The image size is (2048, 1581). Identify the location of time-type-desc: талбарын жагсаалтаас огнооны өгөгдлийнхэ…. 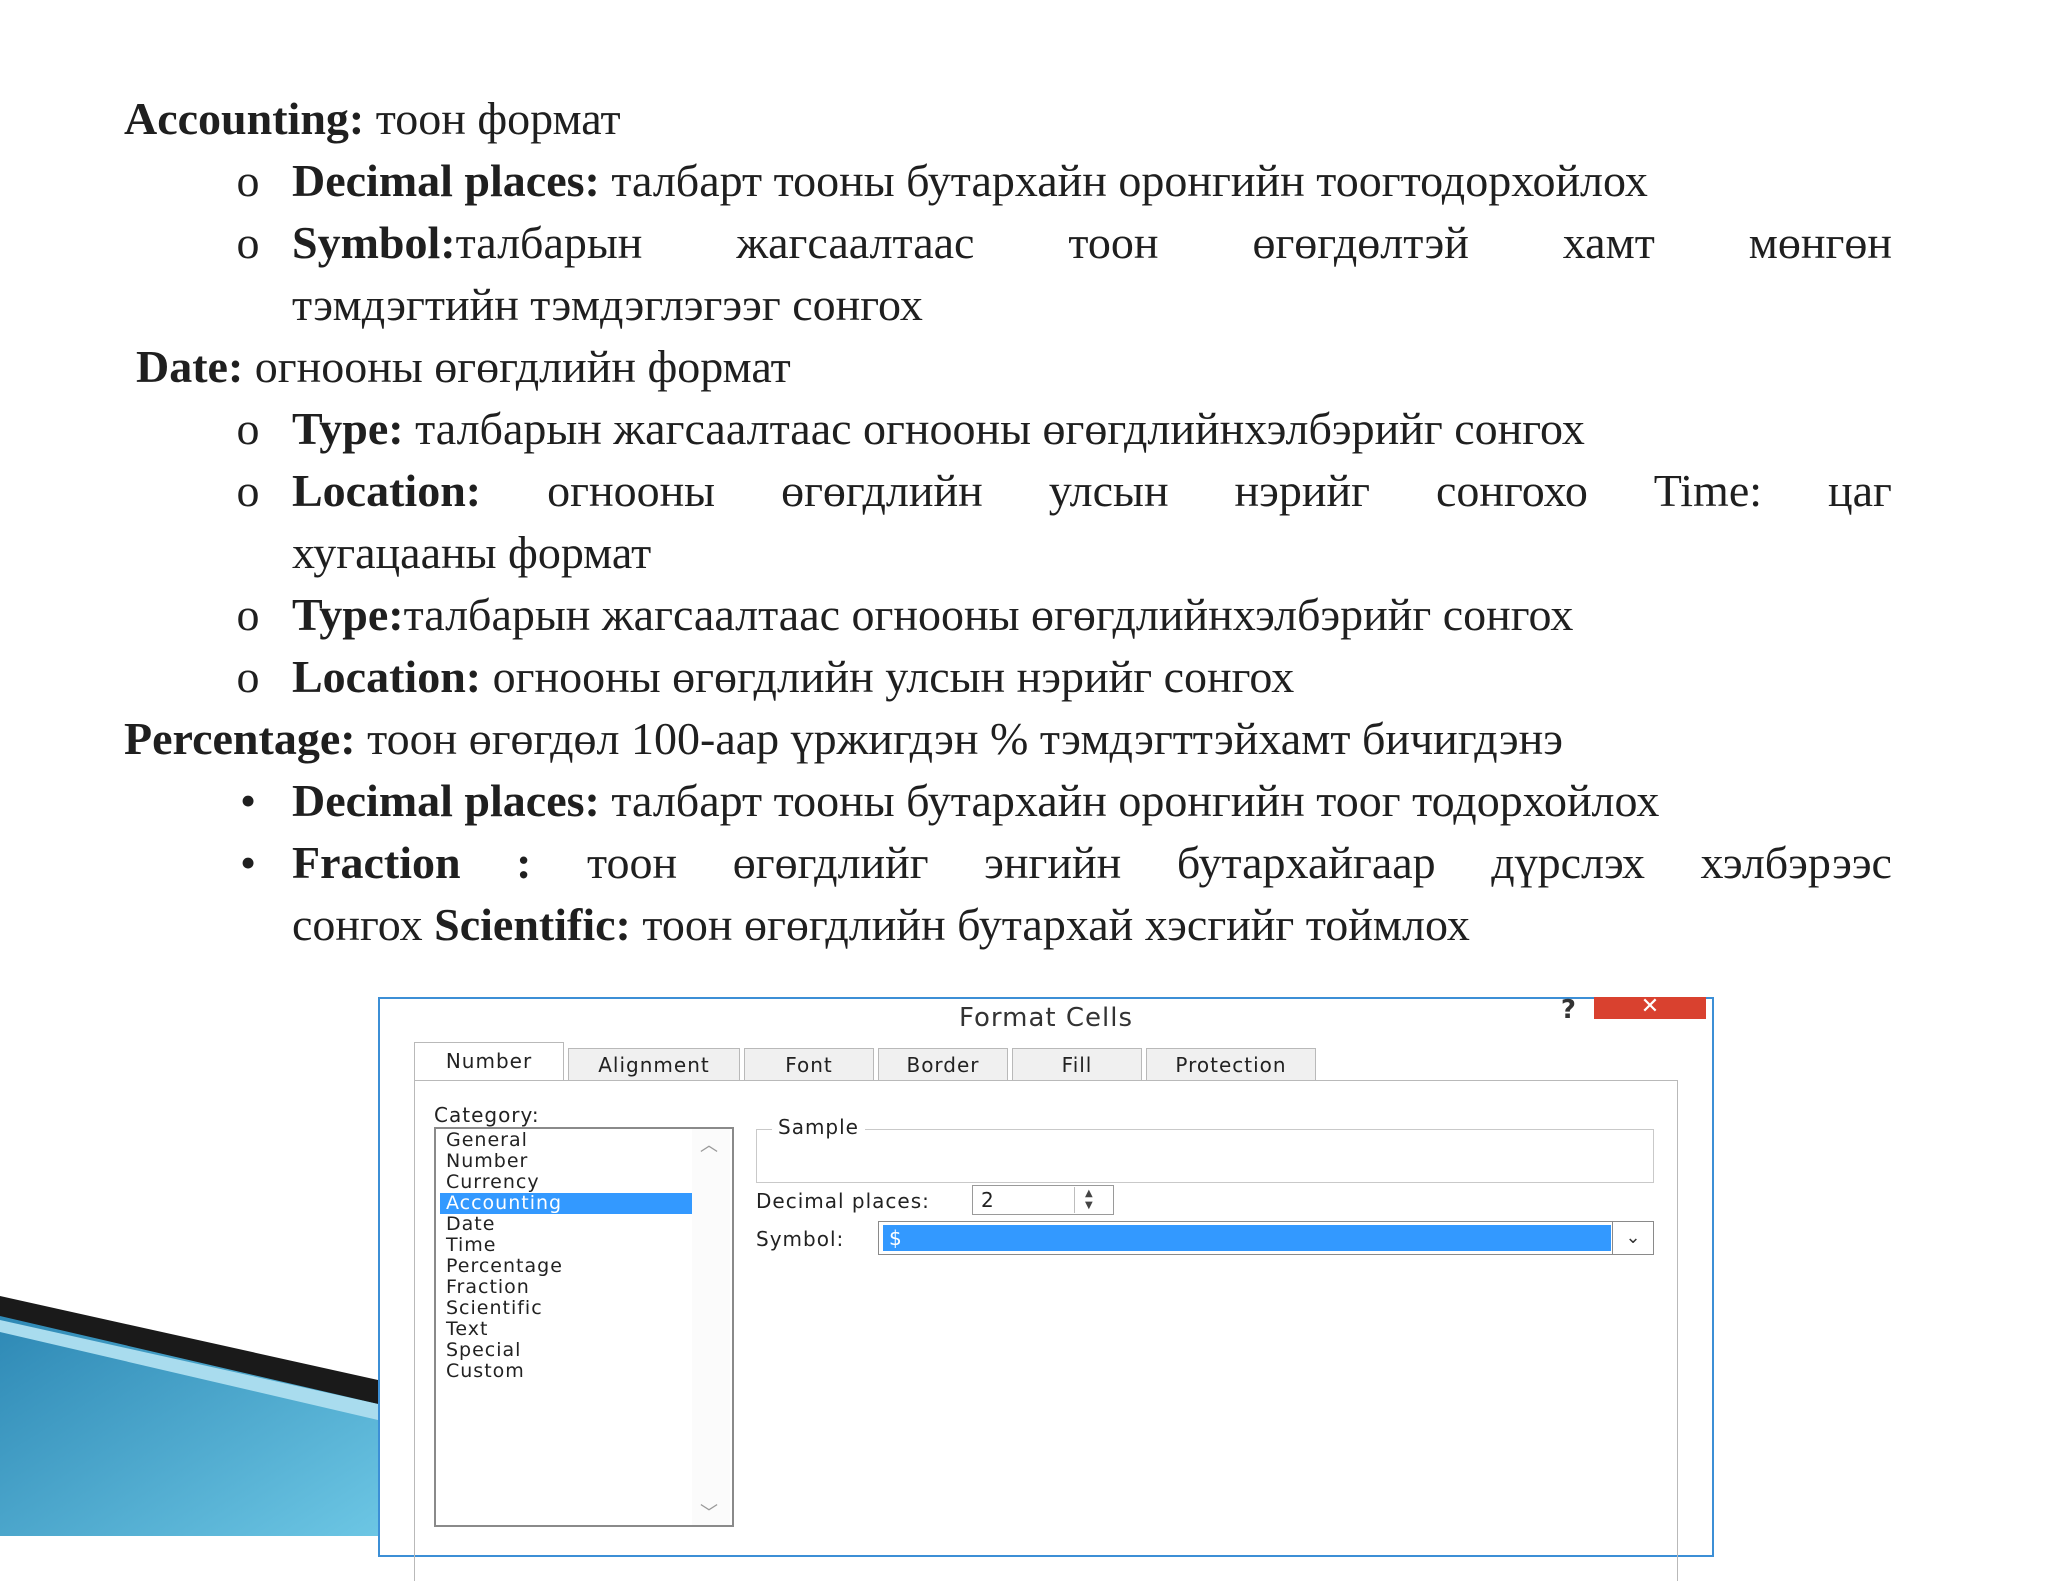
(988, 614).